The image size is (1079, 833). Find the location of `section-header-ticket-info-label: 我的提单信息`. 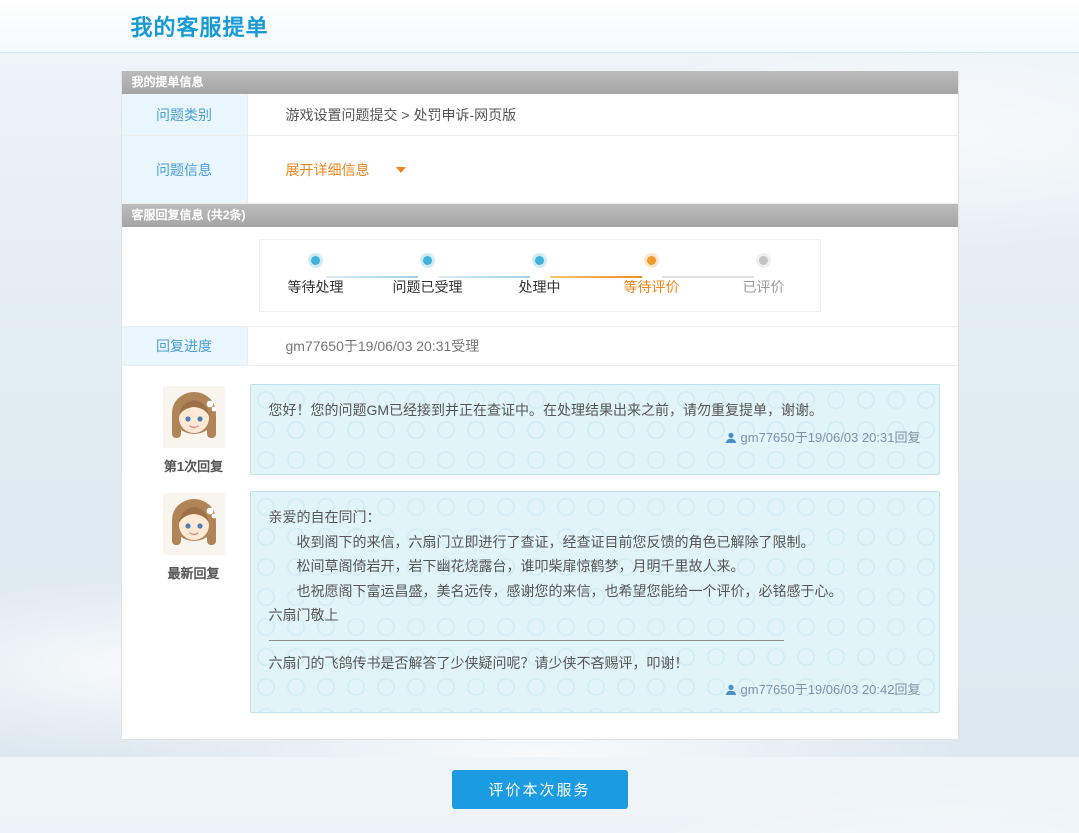

section-header-ticket-info-label: 我的提单信息 is located at coordinates (167, 82).